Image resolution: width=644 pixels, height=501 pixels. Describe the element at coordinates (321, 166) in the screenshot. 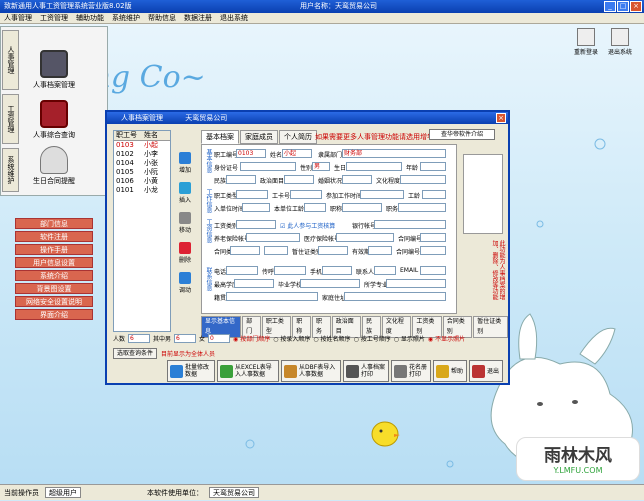

I see `gender-select: 男` at that location.